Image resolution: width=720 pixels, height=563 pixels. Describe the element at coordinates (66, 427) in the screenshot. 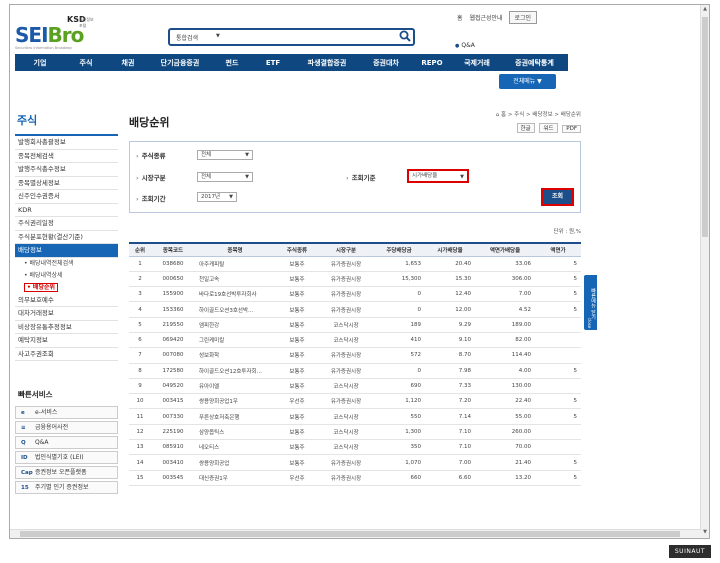

I see `quick-item-dictionary: ≡ 금융용어사전` at that location.